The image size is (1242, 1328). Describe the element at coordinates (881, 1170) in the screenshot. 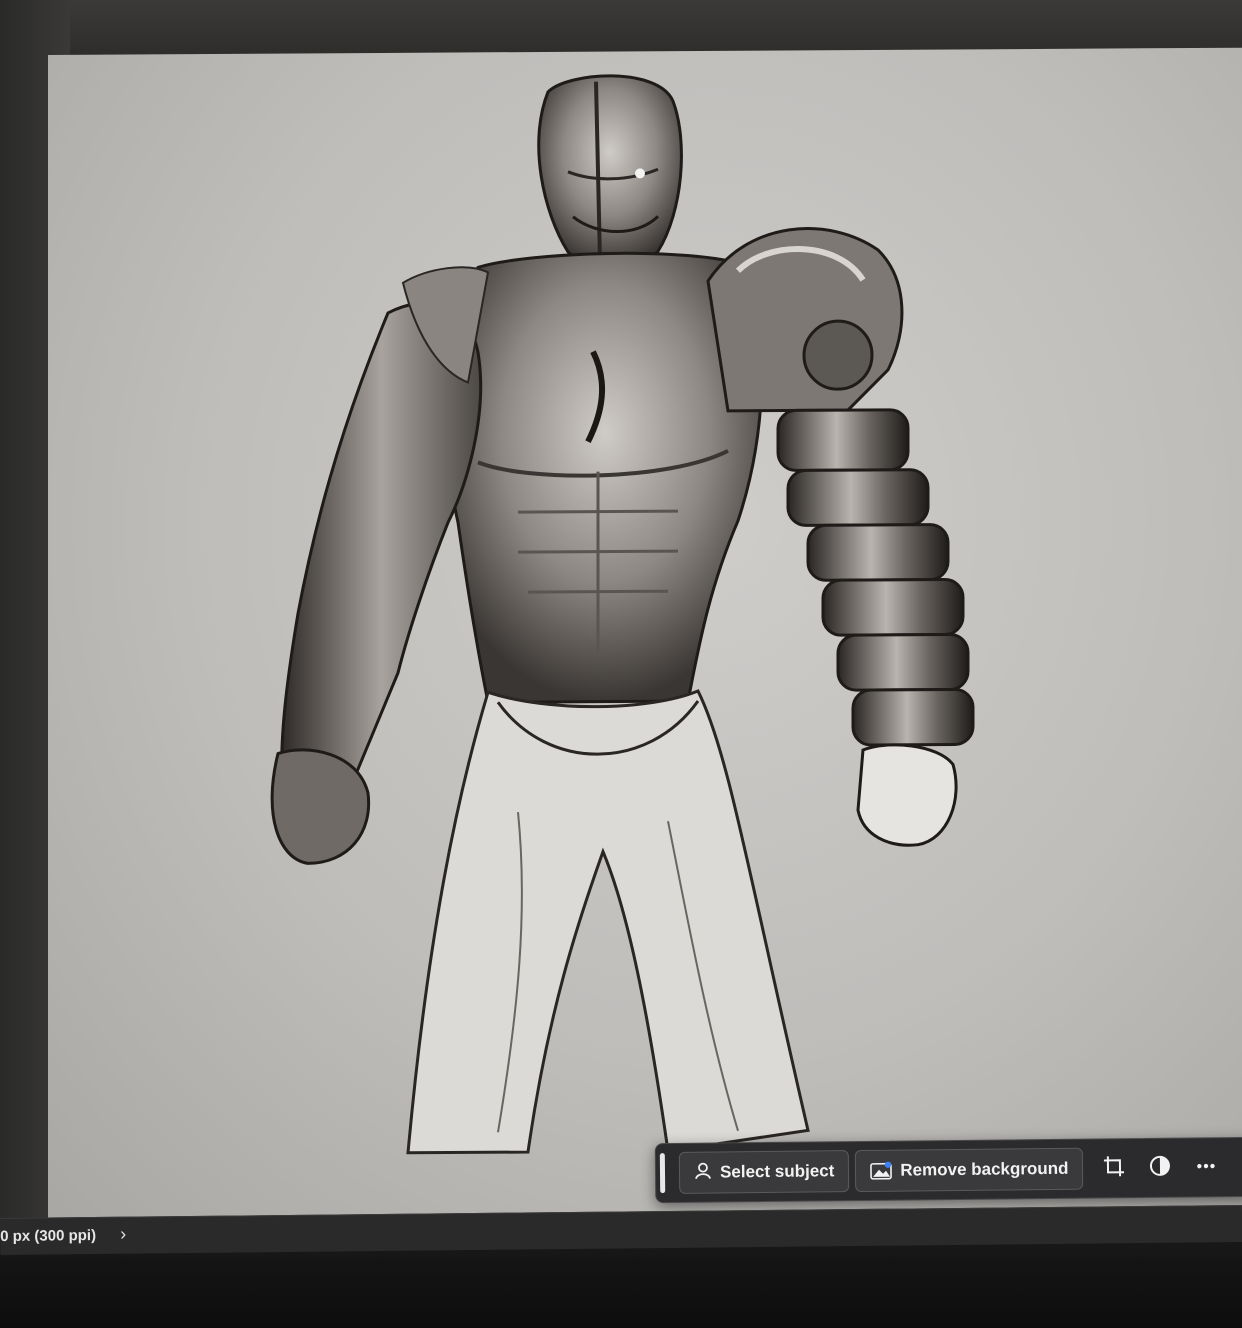

I see `remove-background-icon` at that location.